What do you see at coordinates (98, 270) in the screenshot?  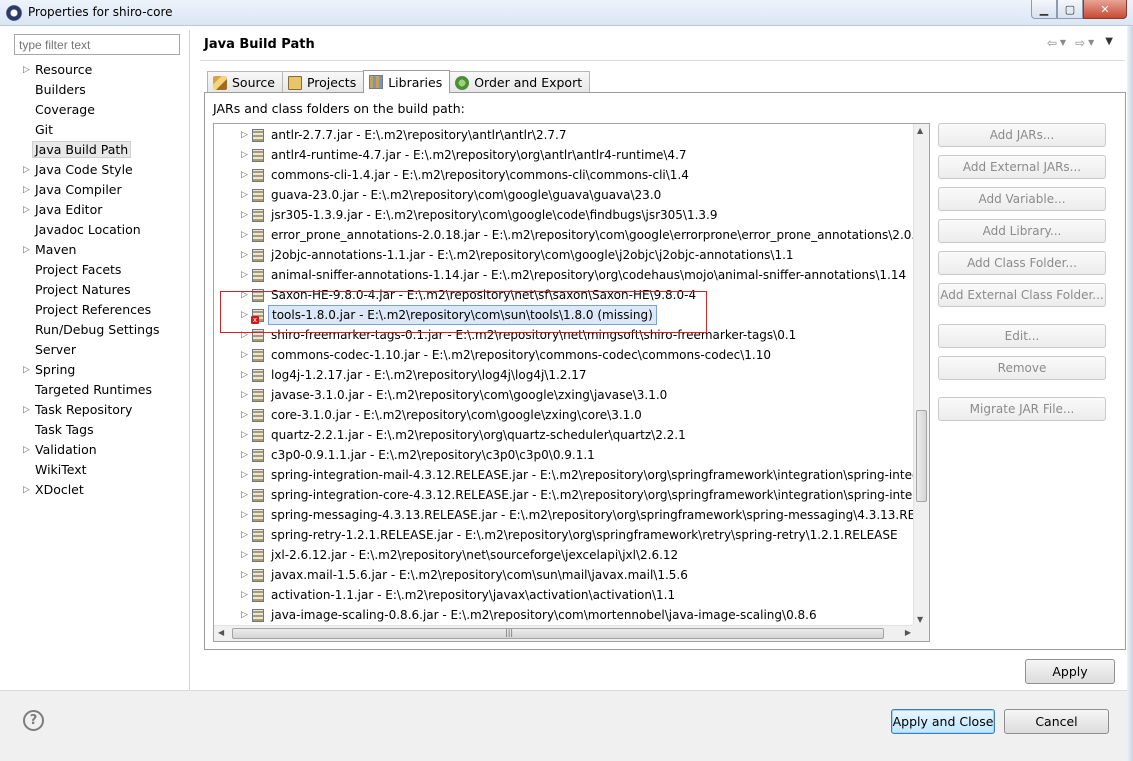 I see `nav-item: Project Facets` at bounding box center [98, 270].